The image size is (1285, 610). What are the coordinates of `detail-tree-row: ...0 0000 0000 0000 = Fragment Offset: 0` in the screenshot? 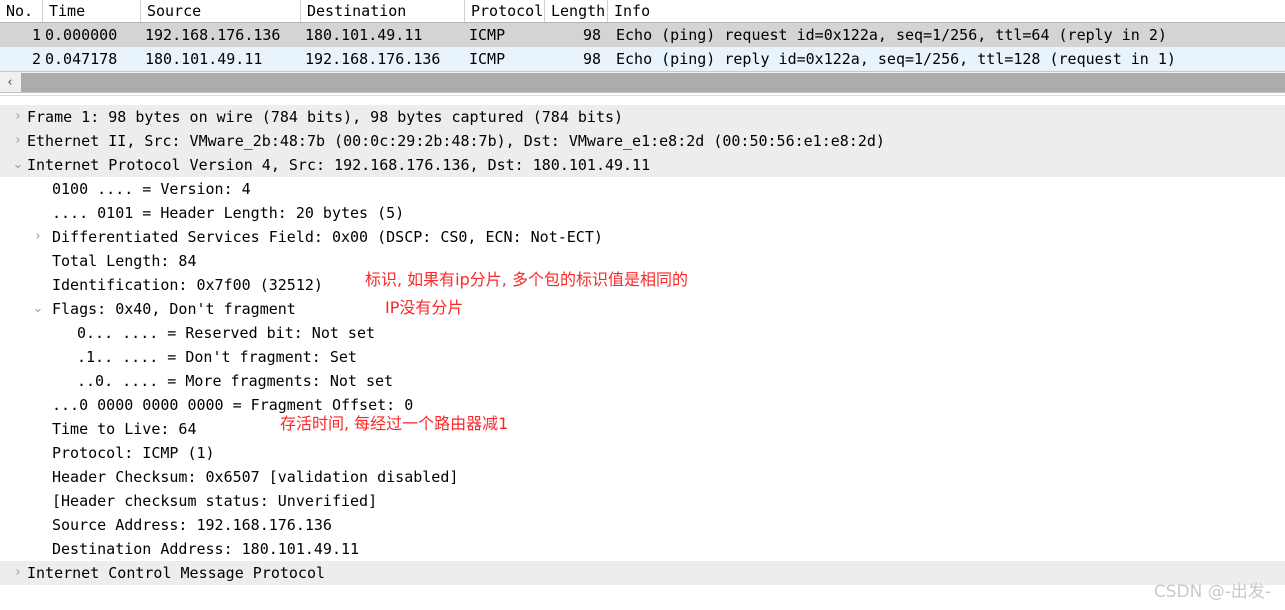 It's located at (642, 405).